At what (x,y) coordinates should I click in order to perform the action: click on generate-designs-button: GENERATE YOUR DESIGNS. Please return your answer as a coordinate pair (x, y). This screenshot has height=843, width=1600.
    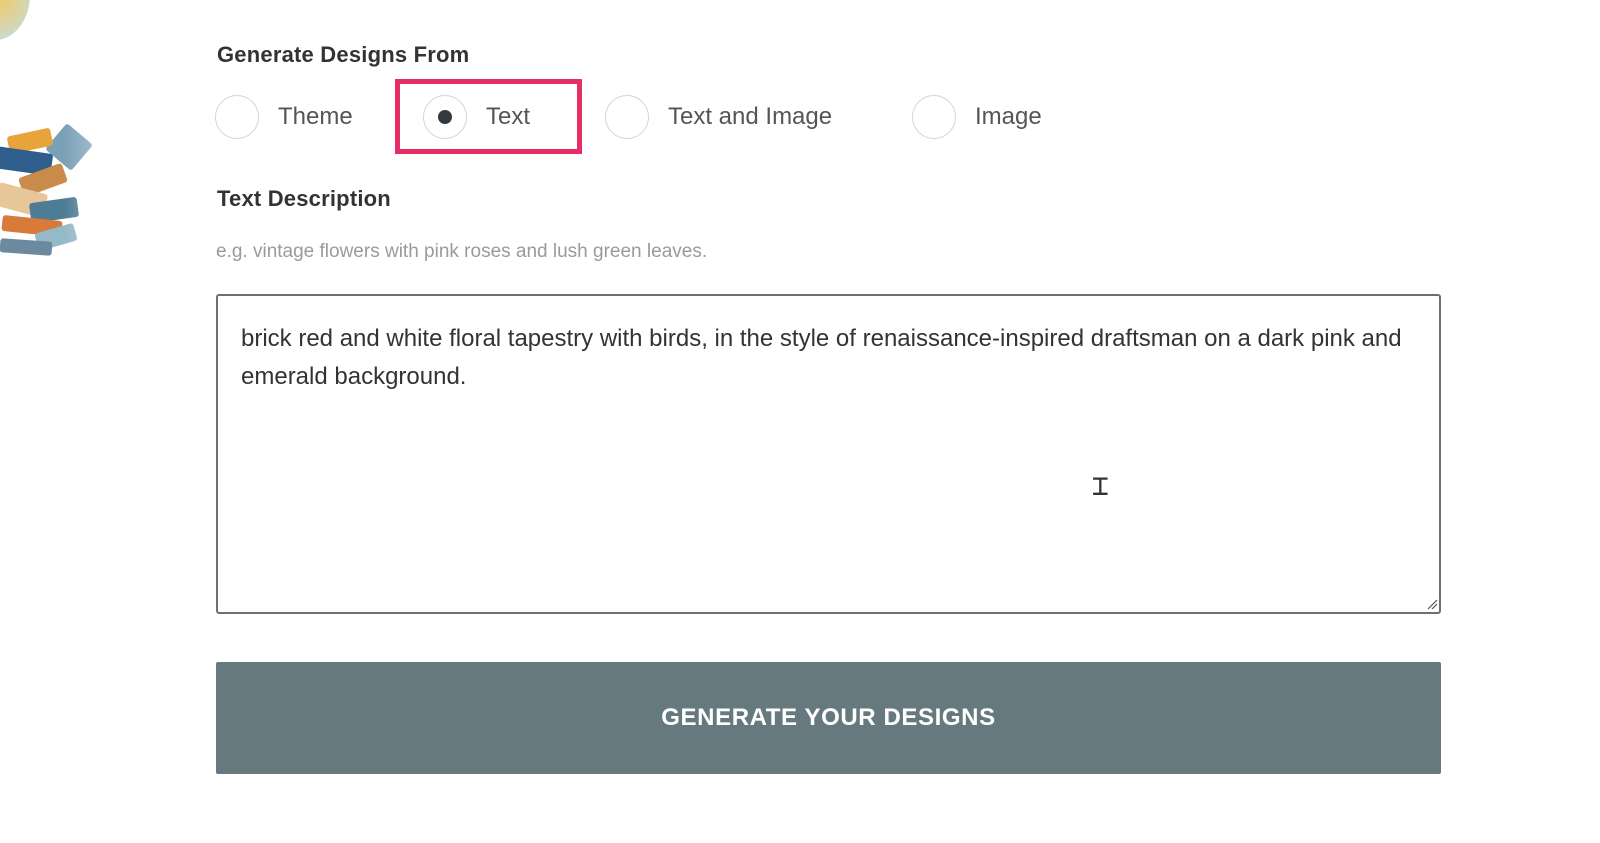
    Looking at the image, I should click on (828, 718).